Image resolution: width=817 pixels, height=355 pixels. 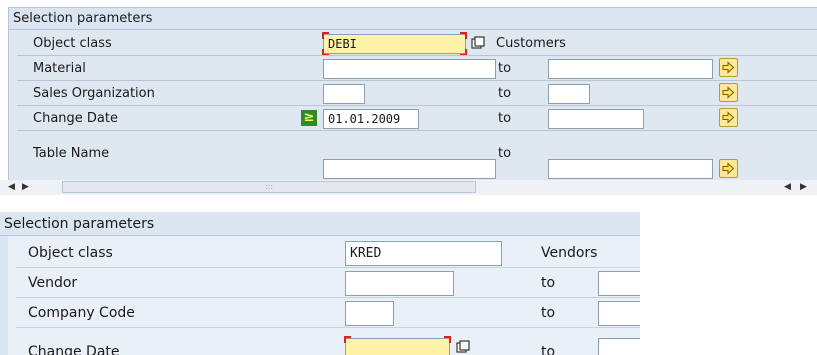 I want to click on scroll-thumb: :::, so click(x=269, y=187).